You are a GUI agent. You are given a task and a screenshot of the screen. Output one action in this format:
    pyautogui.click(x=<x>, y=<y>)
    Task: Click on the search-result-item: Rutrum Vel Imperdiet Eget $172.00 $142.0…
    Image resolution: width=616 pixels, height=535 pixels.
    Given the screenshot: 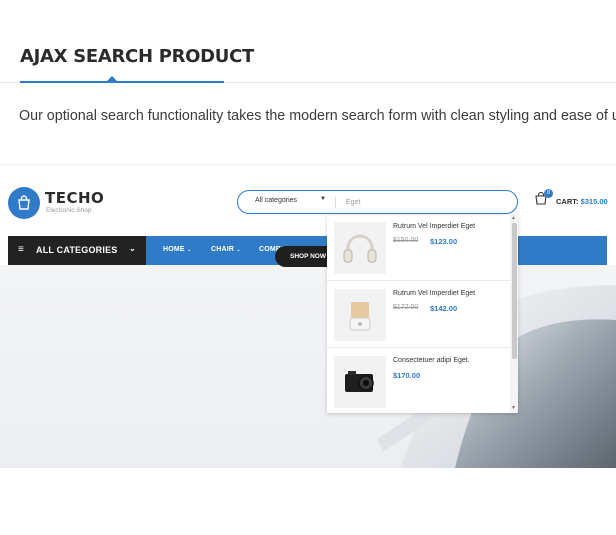 What is the action you would take?
    pyautogui.click(x=418, y=315)
    